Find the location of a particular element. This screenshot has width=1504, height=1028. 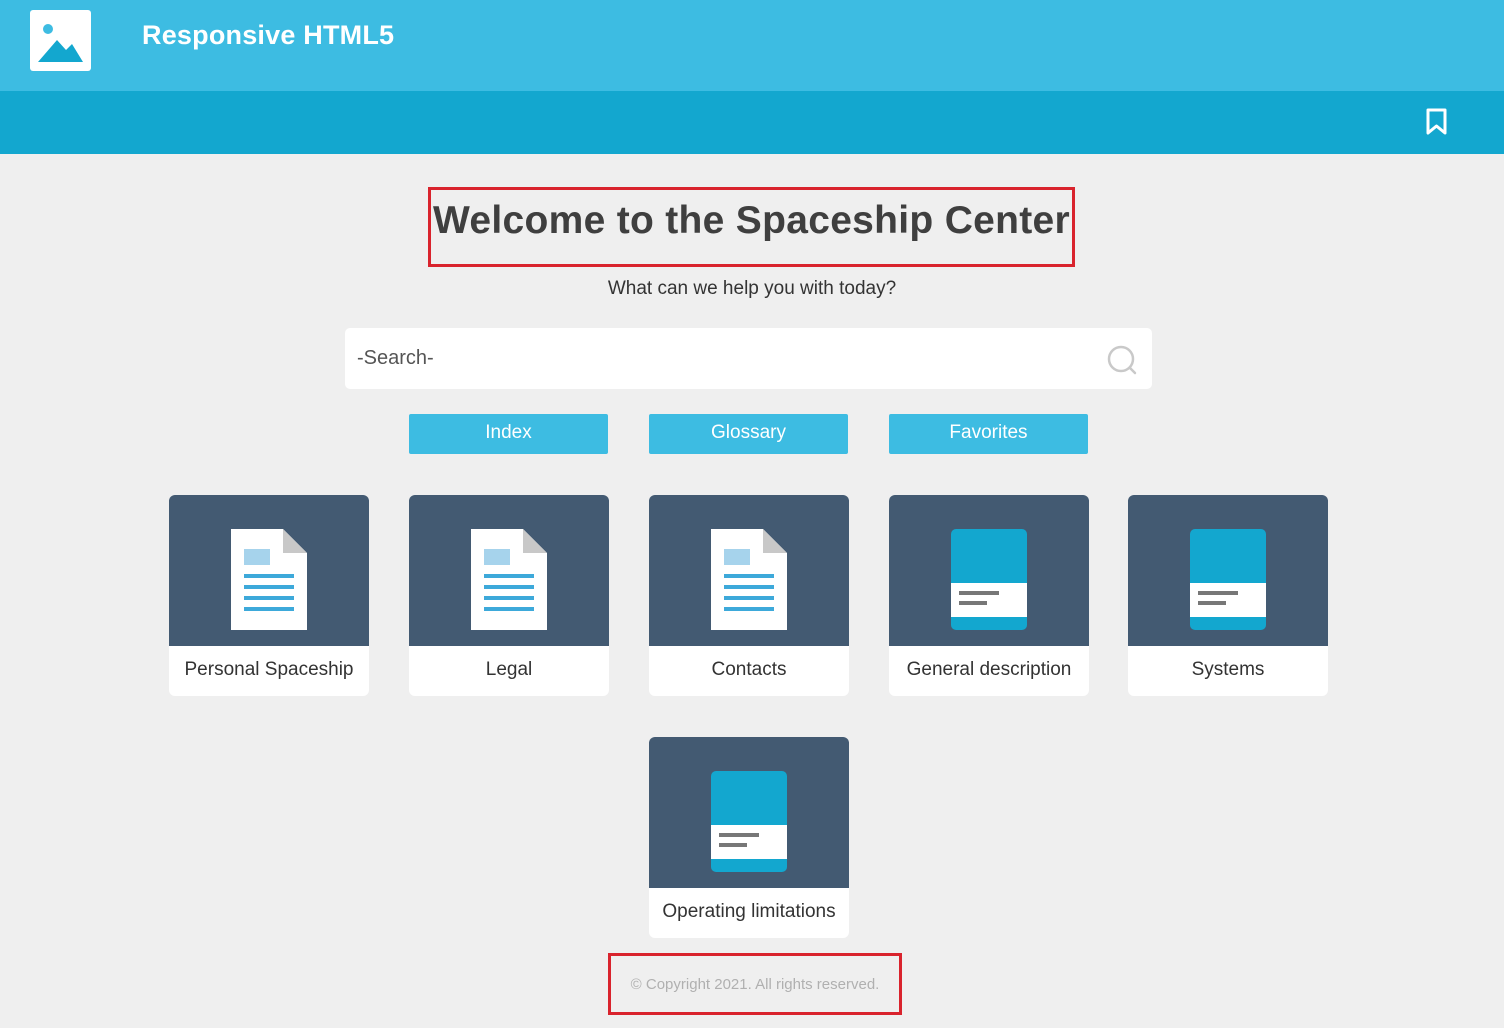

tile-label: Contacts is located at coordinates (749, 669).